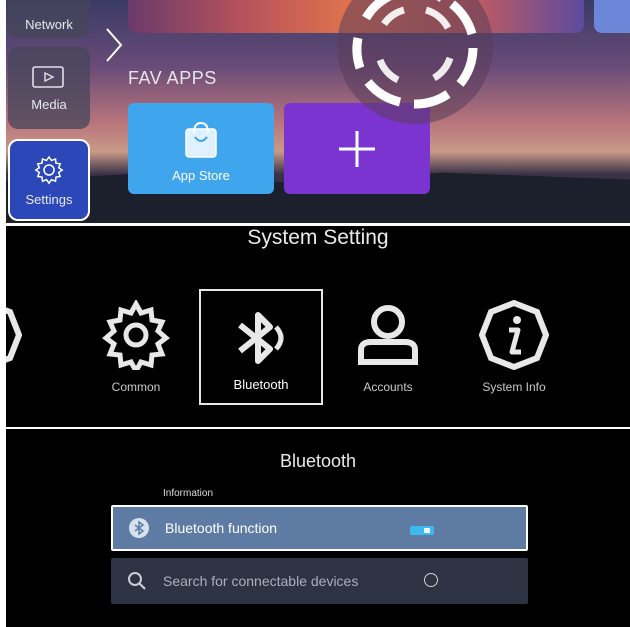  I want to click on app-tile-app-store: App Store, so click(201, 148).